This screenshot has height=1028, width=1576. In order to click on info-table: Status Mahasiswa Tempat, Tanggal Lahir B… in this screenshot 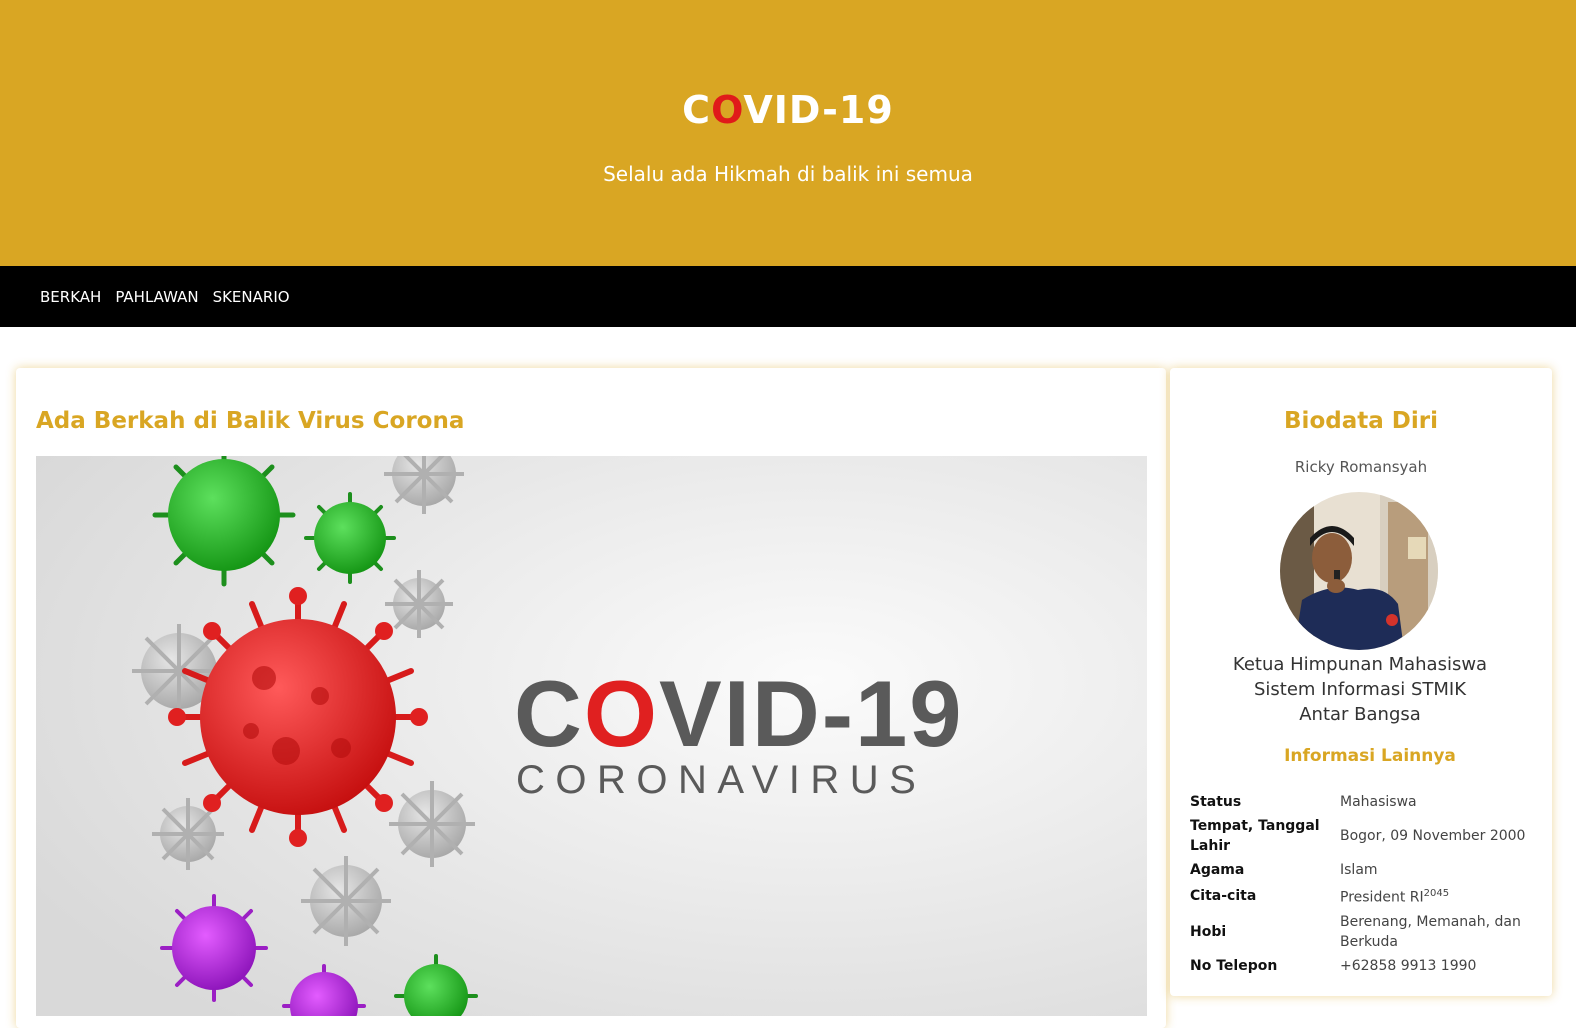, I will do `click(1360, 884)`.